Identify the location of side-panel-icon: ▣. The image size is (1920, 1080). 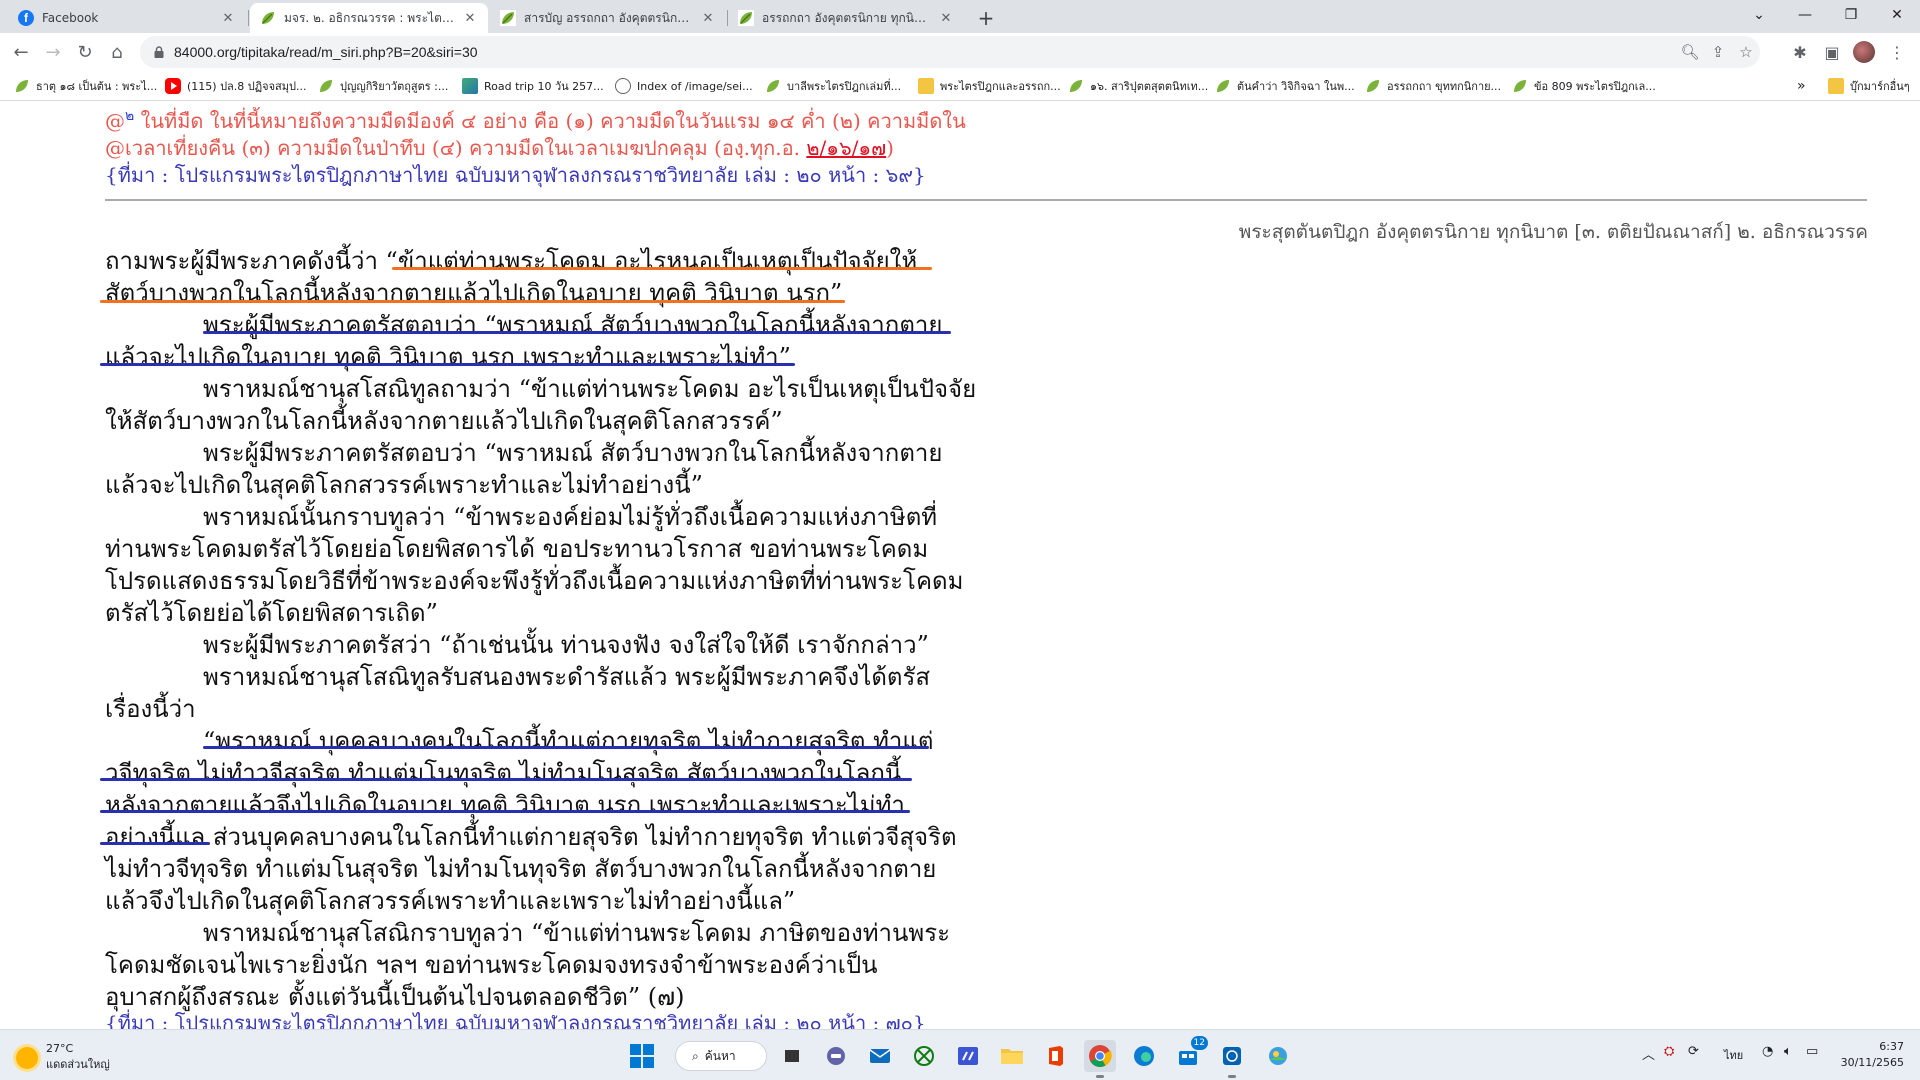
(1832, 52).